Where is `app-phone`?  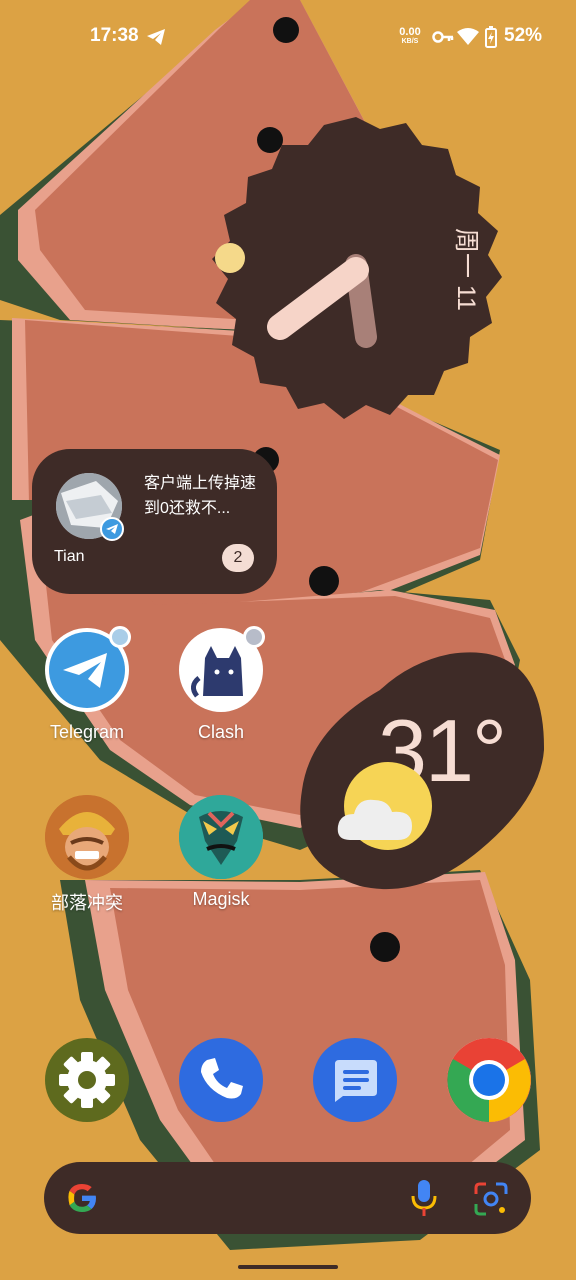 app-phone is located at coordinates (221, 1080).